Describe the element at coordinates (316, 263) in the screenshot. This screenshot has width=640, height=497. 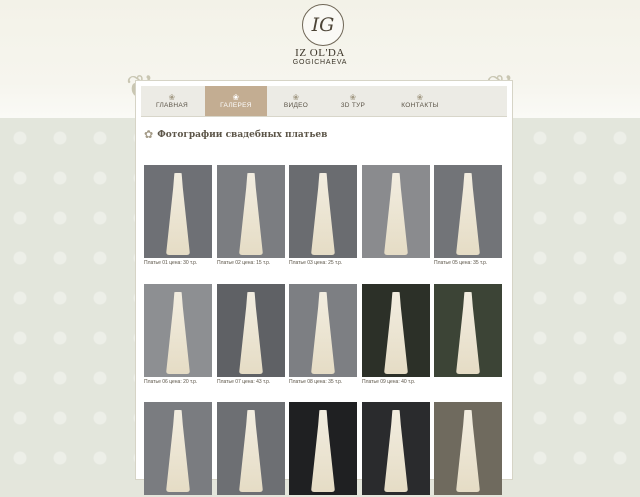
I see `photo-caption: Платье 03 цена: 25 т.р.` at that location.